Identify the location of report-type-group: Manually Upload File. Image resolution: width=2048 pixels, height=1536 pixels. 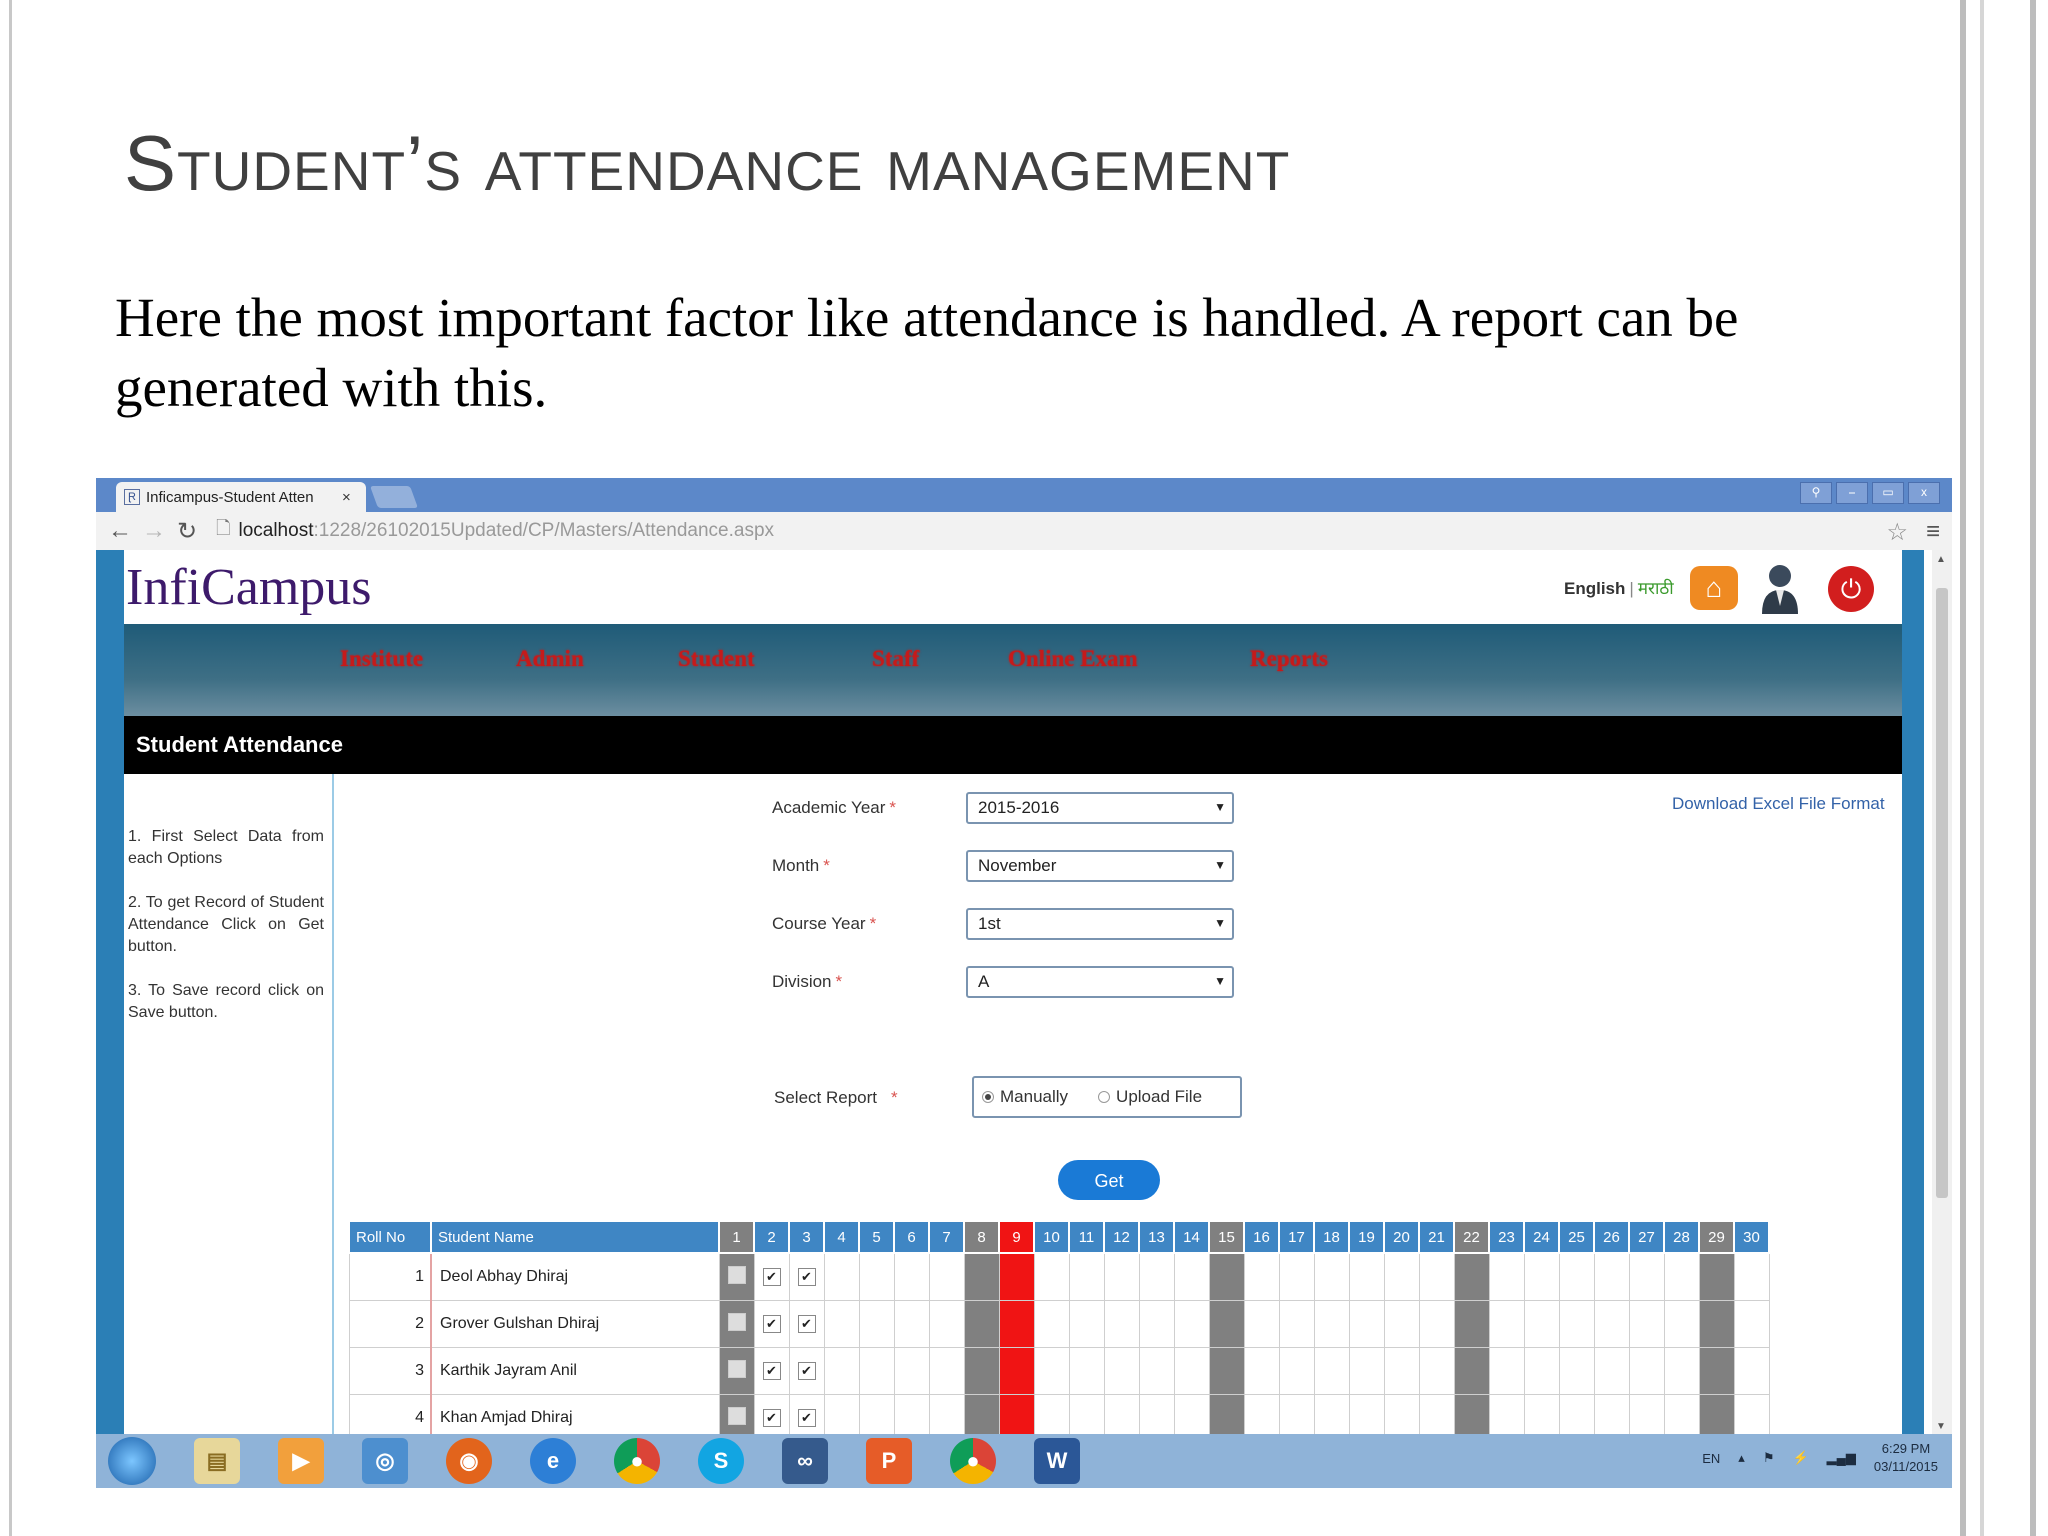
(1107, 1097).